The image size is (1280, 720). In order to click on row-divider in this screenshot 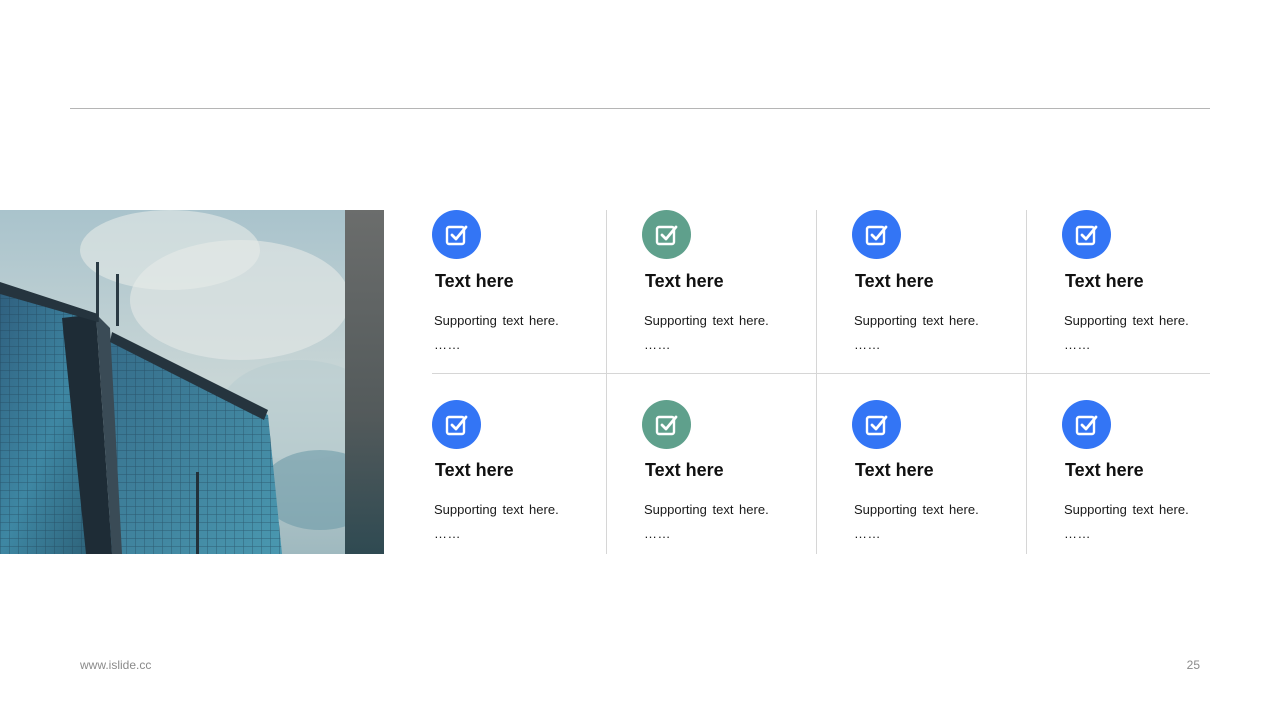, I will do `click(821, 373)`.